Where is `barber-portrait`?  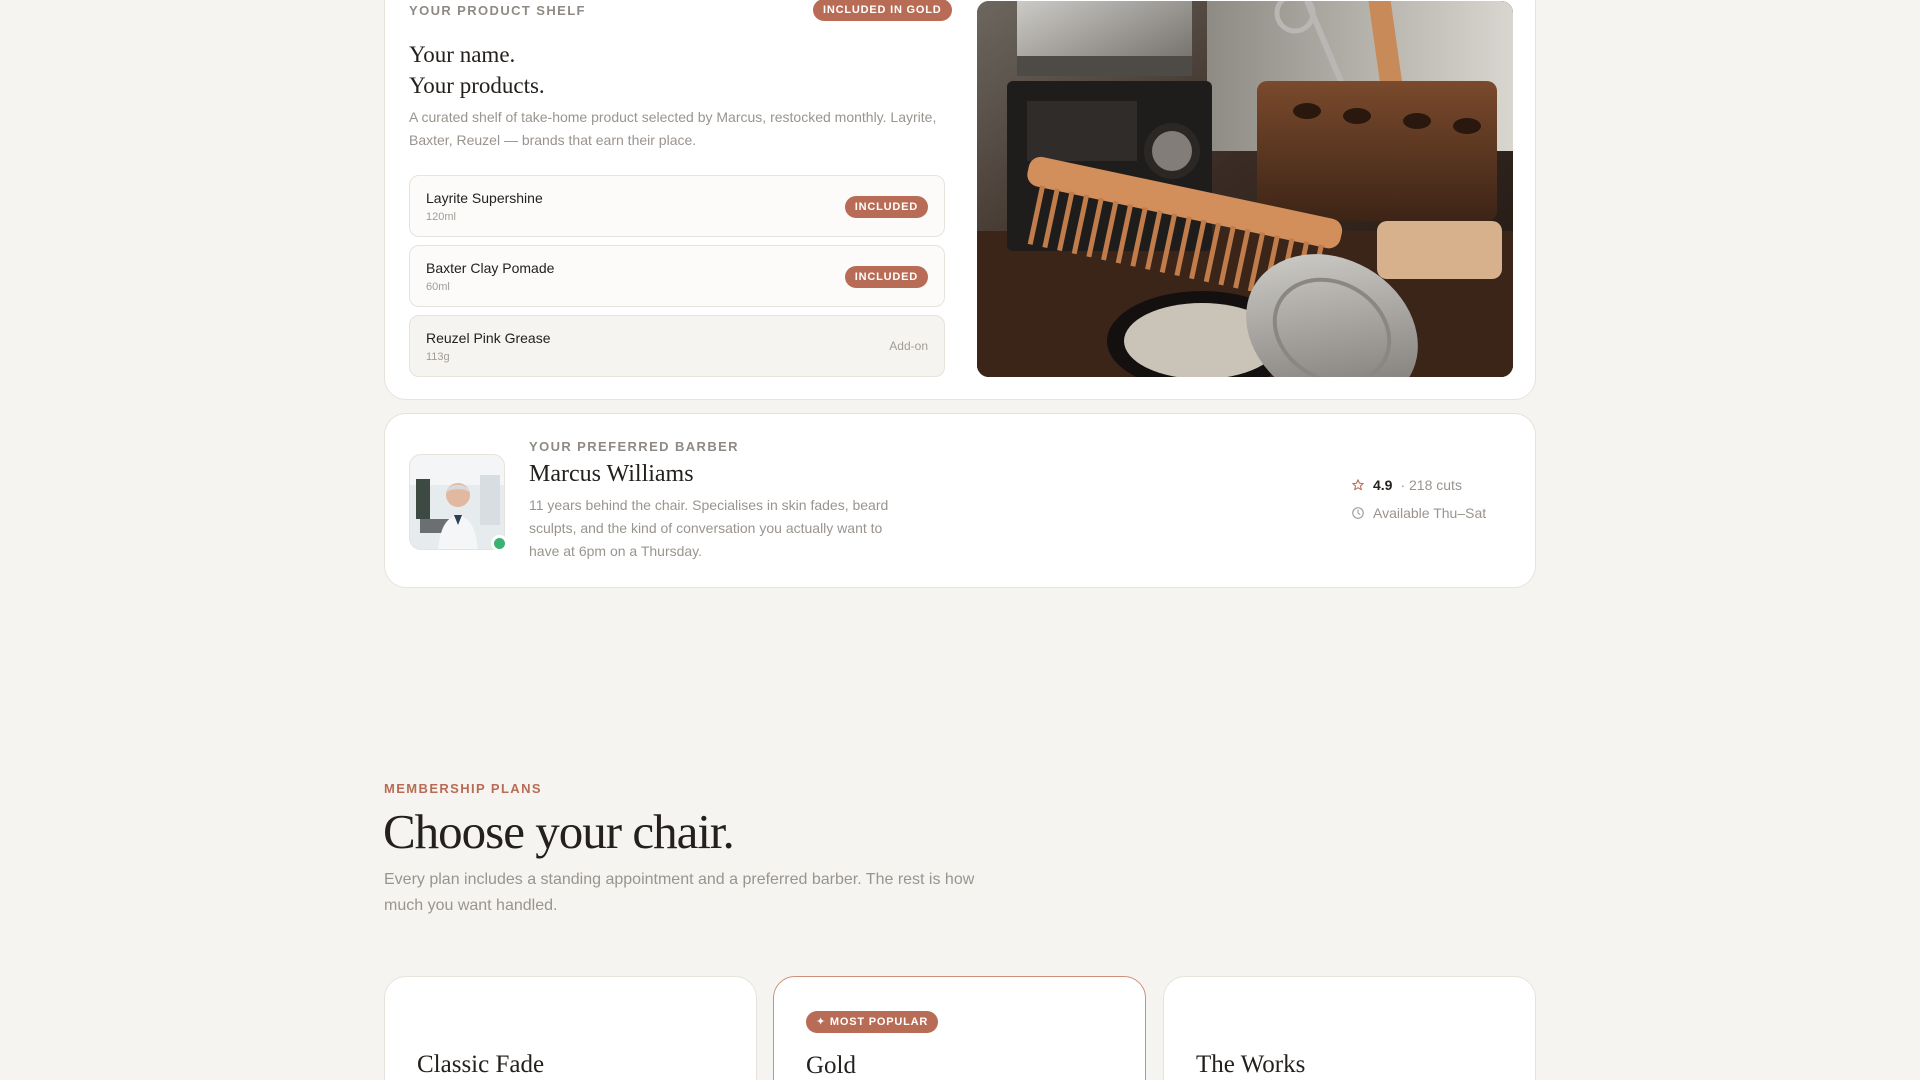 barber-portrait is located at coordinates (457, 502).